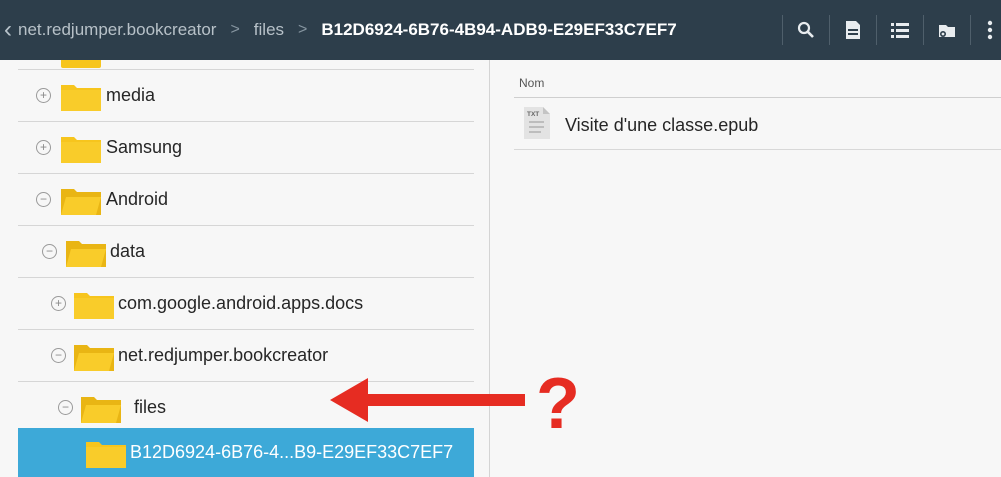 The width and height of the screenshot is (1001, 477). I want to click on breadcrumb-item-files: files, so click(269, 30).